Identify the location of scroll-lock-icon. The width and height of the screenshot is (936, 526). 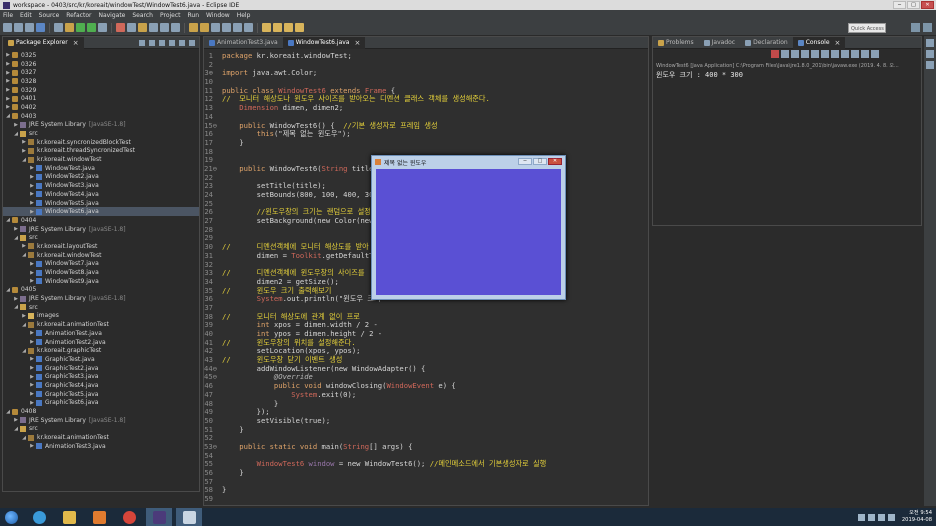
(815, 54).